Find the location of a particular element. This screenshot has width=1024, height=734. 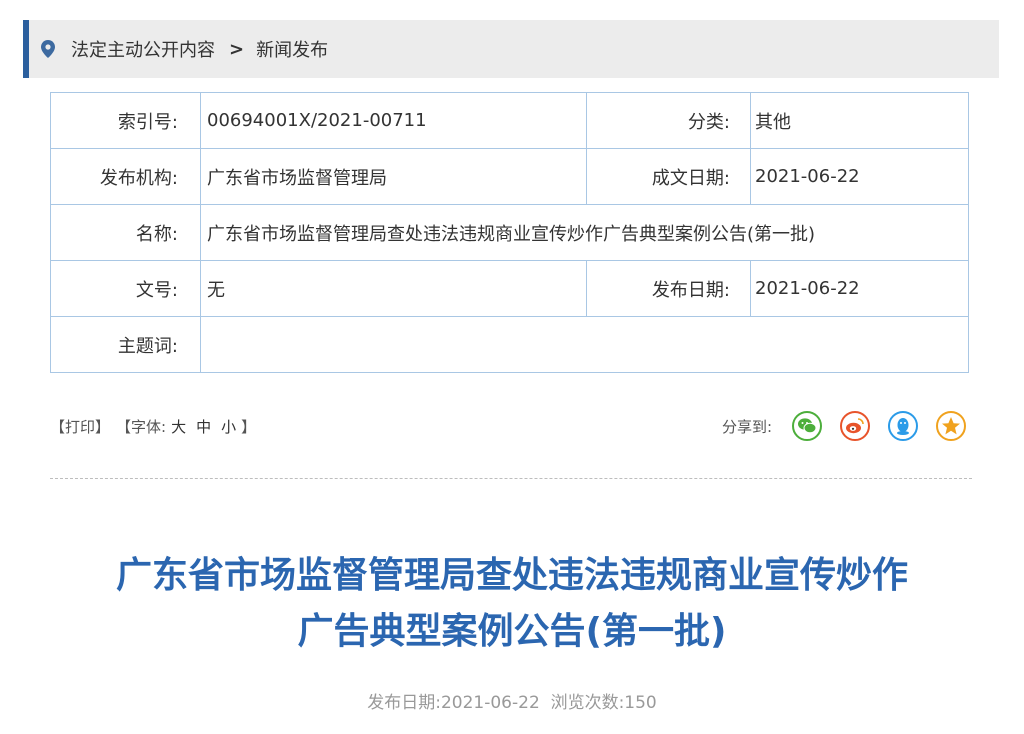

created-date-label: 成文日期: is located at coordinates (668, 176).